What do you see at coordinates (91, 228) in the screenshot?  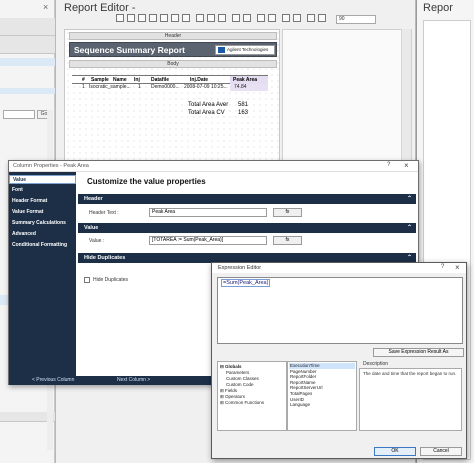 I see `value-section-label: Value` at bounding box center [91, 228].